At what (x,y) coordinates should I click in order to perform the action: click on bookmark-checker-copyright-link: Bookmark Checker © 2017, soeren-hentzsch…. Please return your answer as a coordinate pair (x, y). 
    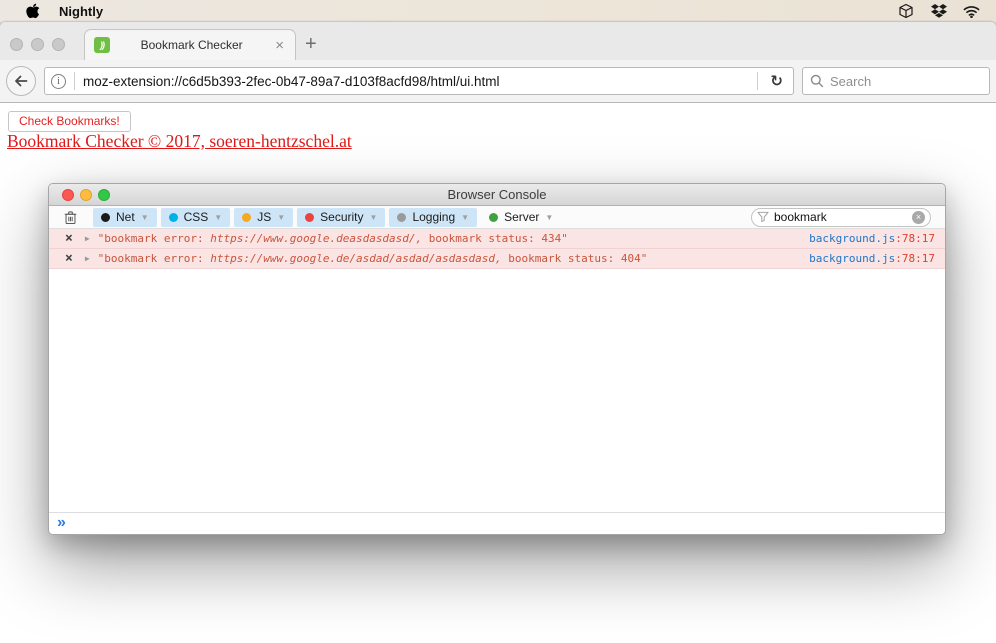
    Looking at the image, I should click on (179, 141).